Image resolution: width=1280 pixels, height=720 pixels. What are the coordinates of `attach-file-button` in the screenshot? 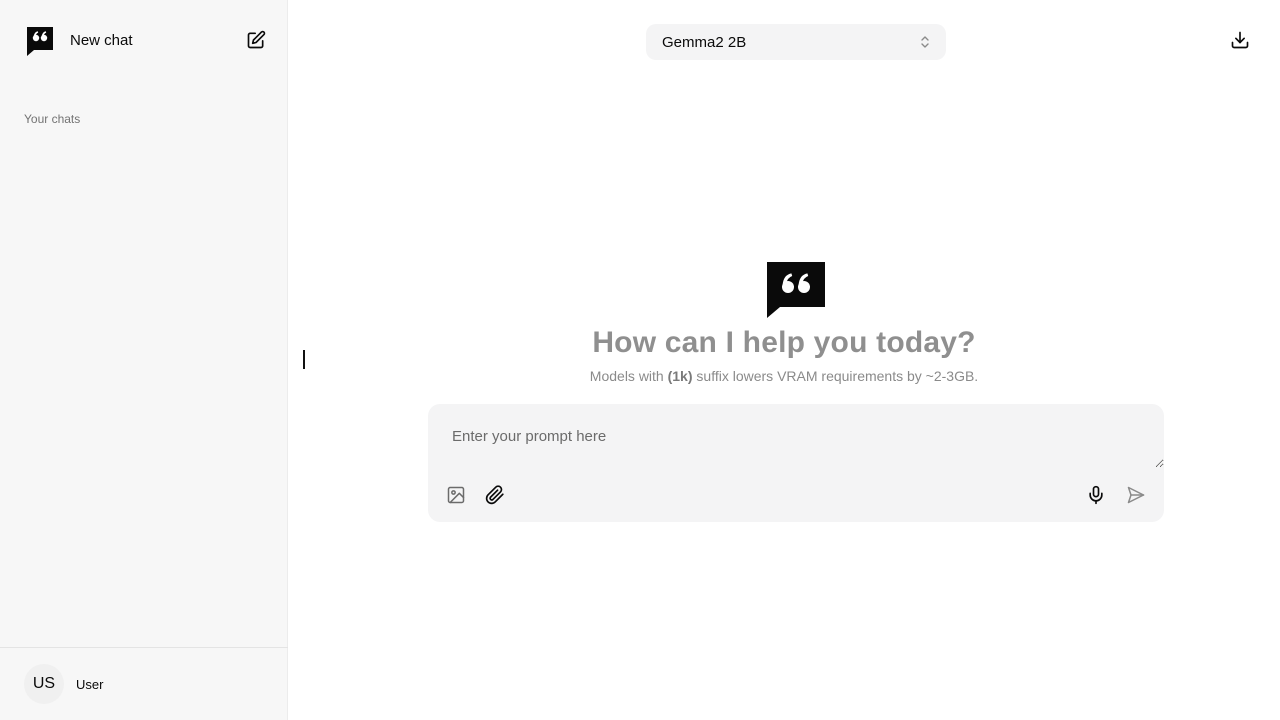 It's located at (495, 495).